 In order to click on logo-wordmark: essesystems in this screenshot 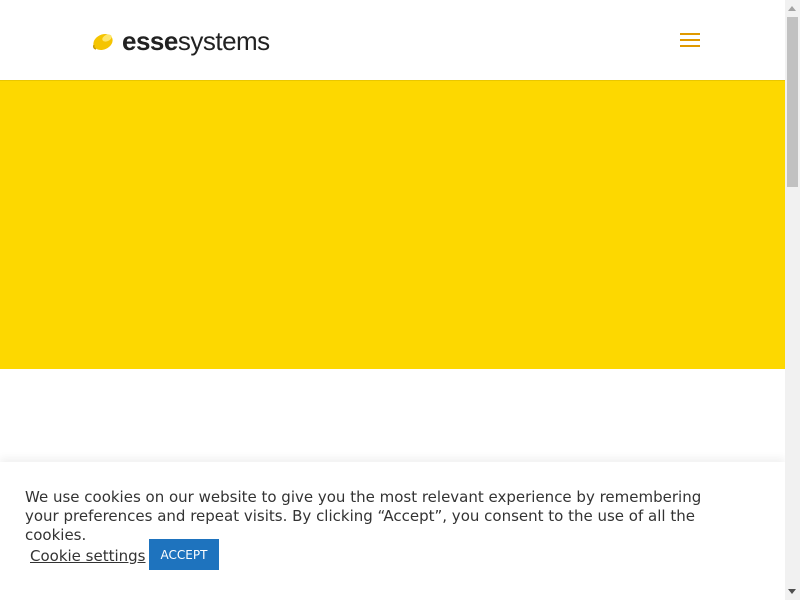, I will do `click(196, 41)`.